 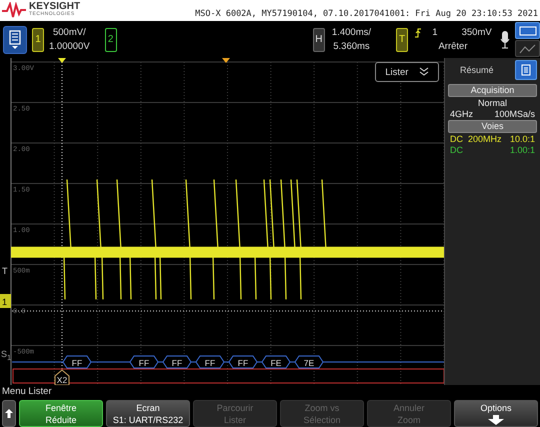 What do you see at coordinates (402, 40) in the screenshot?
I see `trigger-button: T` at bounding box center [402, 40].